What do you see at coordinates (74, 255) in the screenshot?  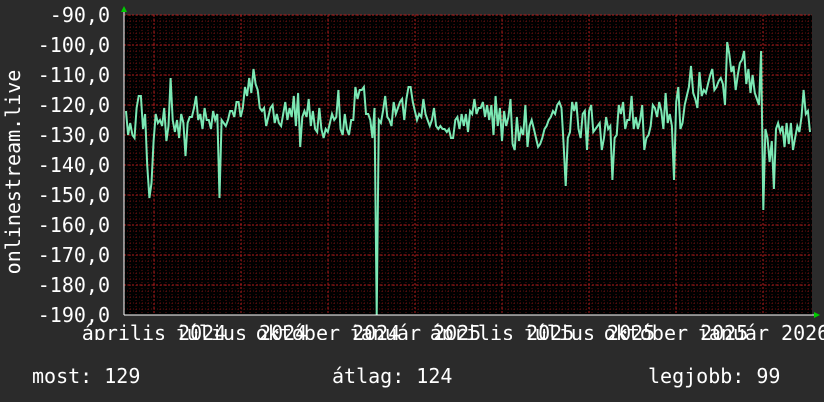 I see `y-tick-label: -170,0` at bounding box center [74, 255].